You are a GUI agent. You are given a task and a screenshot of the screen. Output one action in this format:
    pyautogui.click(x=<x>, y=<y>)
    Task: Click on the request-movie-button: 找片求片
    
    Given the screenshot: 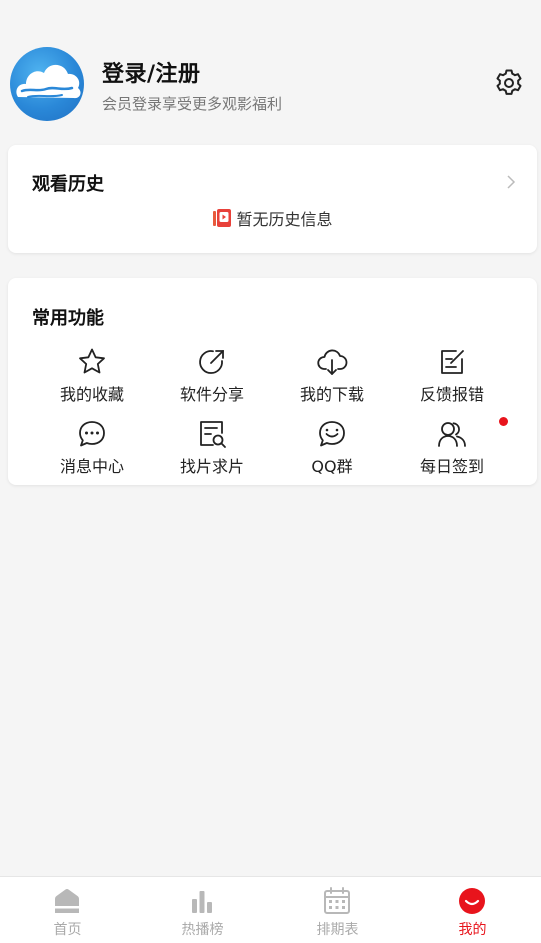 What is the action you would take?
    pyautogui.click(x=212, y=451)
    